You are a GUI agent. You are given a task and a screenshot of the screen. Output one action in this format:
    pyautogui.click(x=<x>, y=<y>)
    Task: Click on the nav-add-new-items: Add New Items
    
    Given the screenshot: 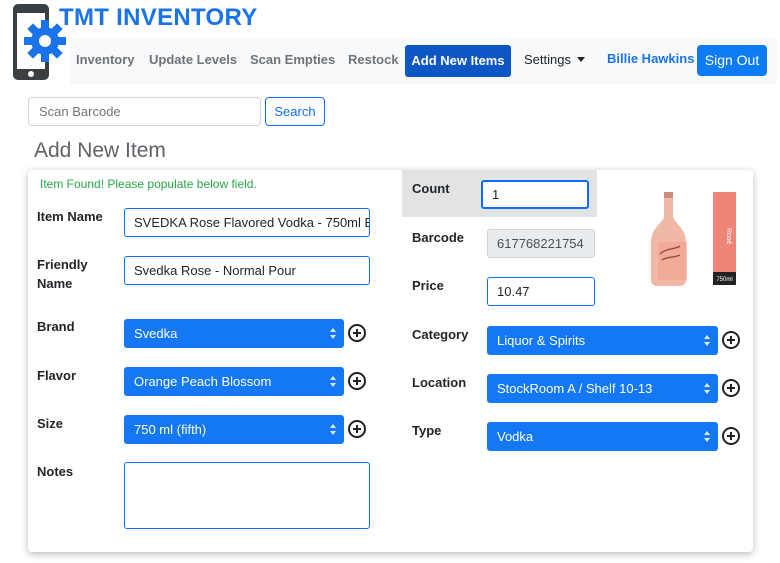 What is the action you would take?
    pyautogui.click(x=458, y=61)
    